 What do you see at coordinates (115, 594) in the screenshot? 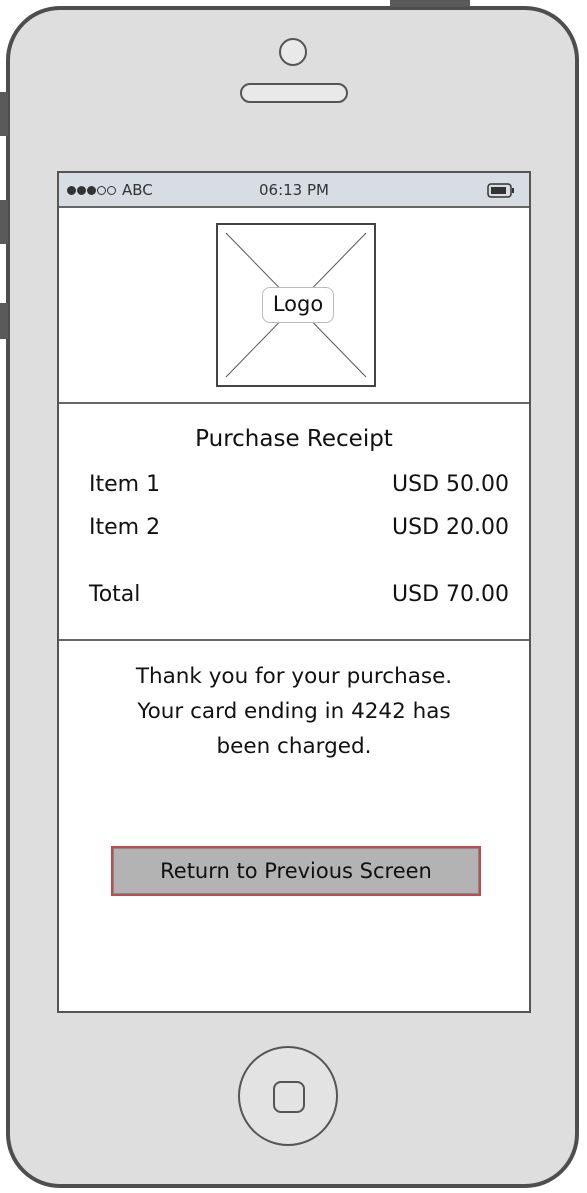
I see `total-label: Total` at bounding box center [115, 594].